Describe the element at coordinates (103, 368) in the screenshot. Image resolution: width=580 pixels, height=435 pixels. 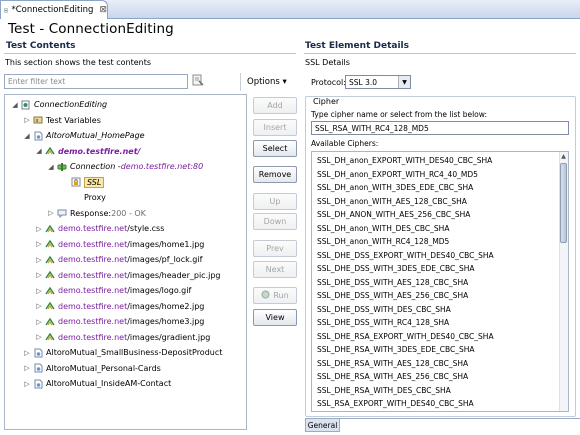
I see `tree-item-label: AltoroMutual_Personal-Cards` at that location.